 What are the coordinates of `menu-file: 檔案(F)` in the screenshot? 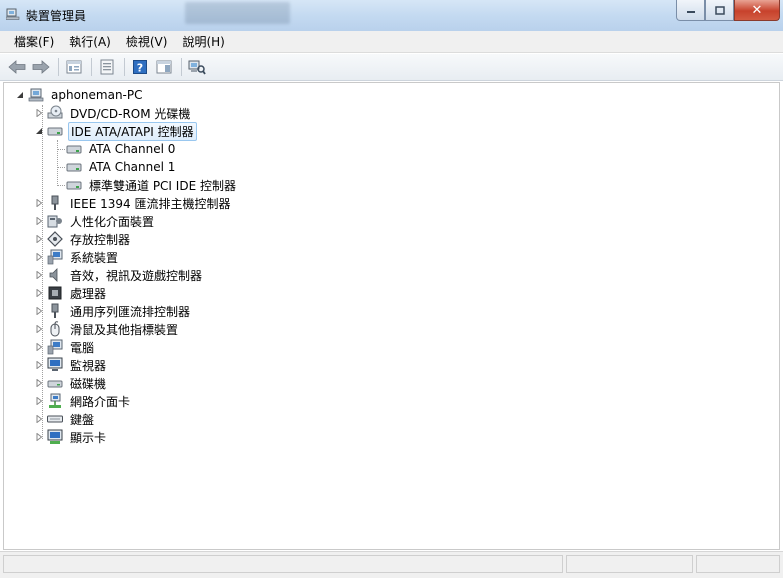 It's located at (34, 41).